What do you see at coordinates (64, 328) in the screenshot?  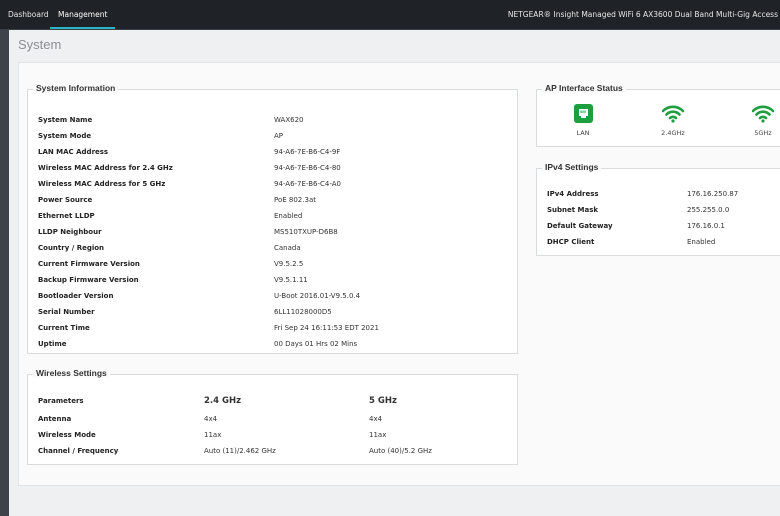 I see `row-label: Current Time` at bounding box center [64, 328].